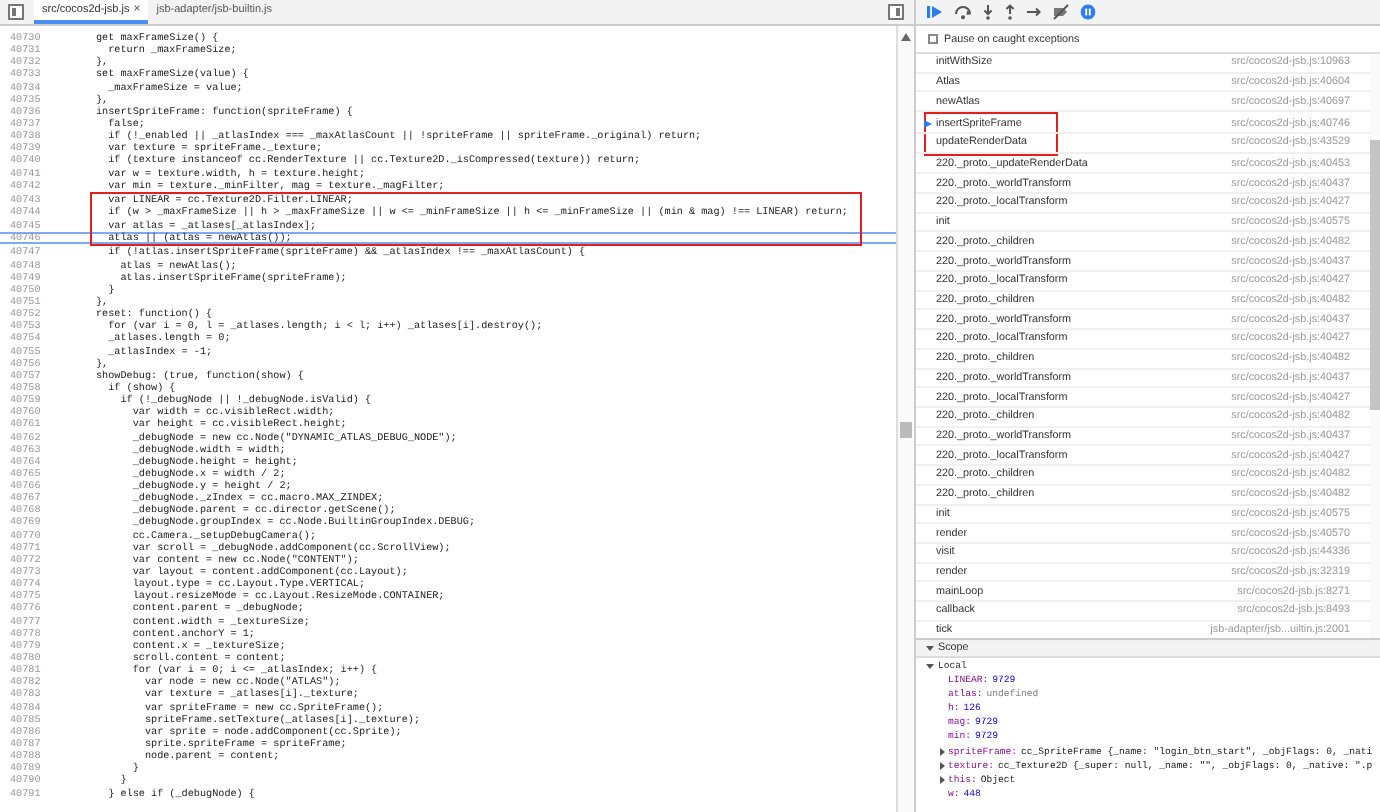 The image size is (1380, 812). I want to click on deactivate-breakpoints-icon, so click(1061, 12).